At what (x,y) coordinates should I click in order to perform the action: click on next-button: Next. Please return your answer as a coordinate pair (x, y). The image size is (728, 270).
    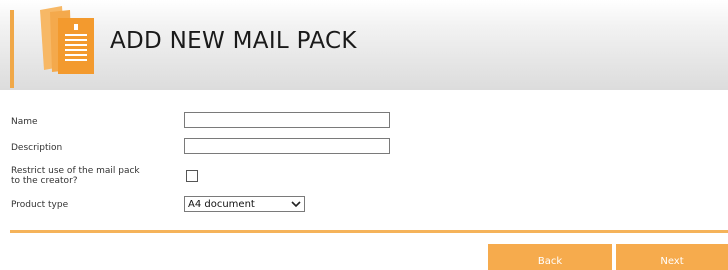
    Looking at the image, I should click on (672, 257).